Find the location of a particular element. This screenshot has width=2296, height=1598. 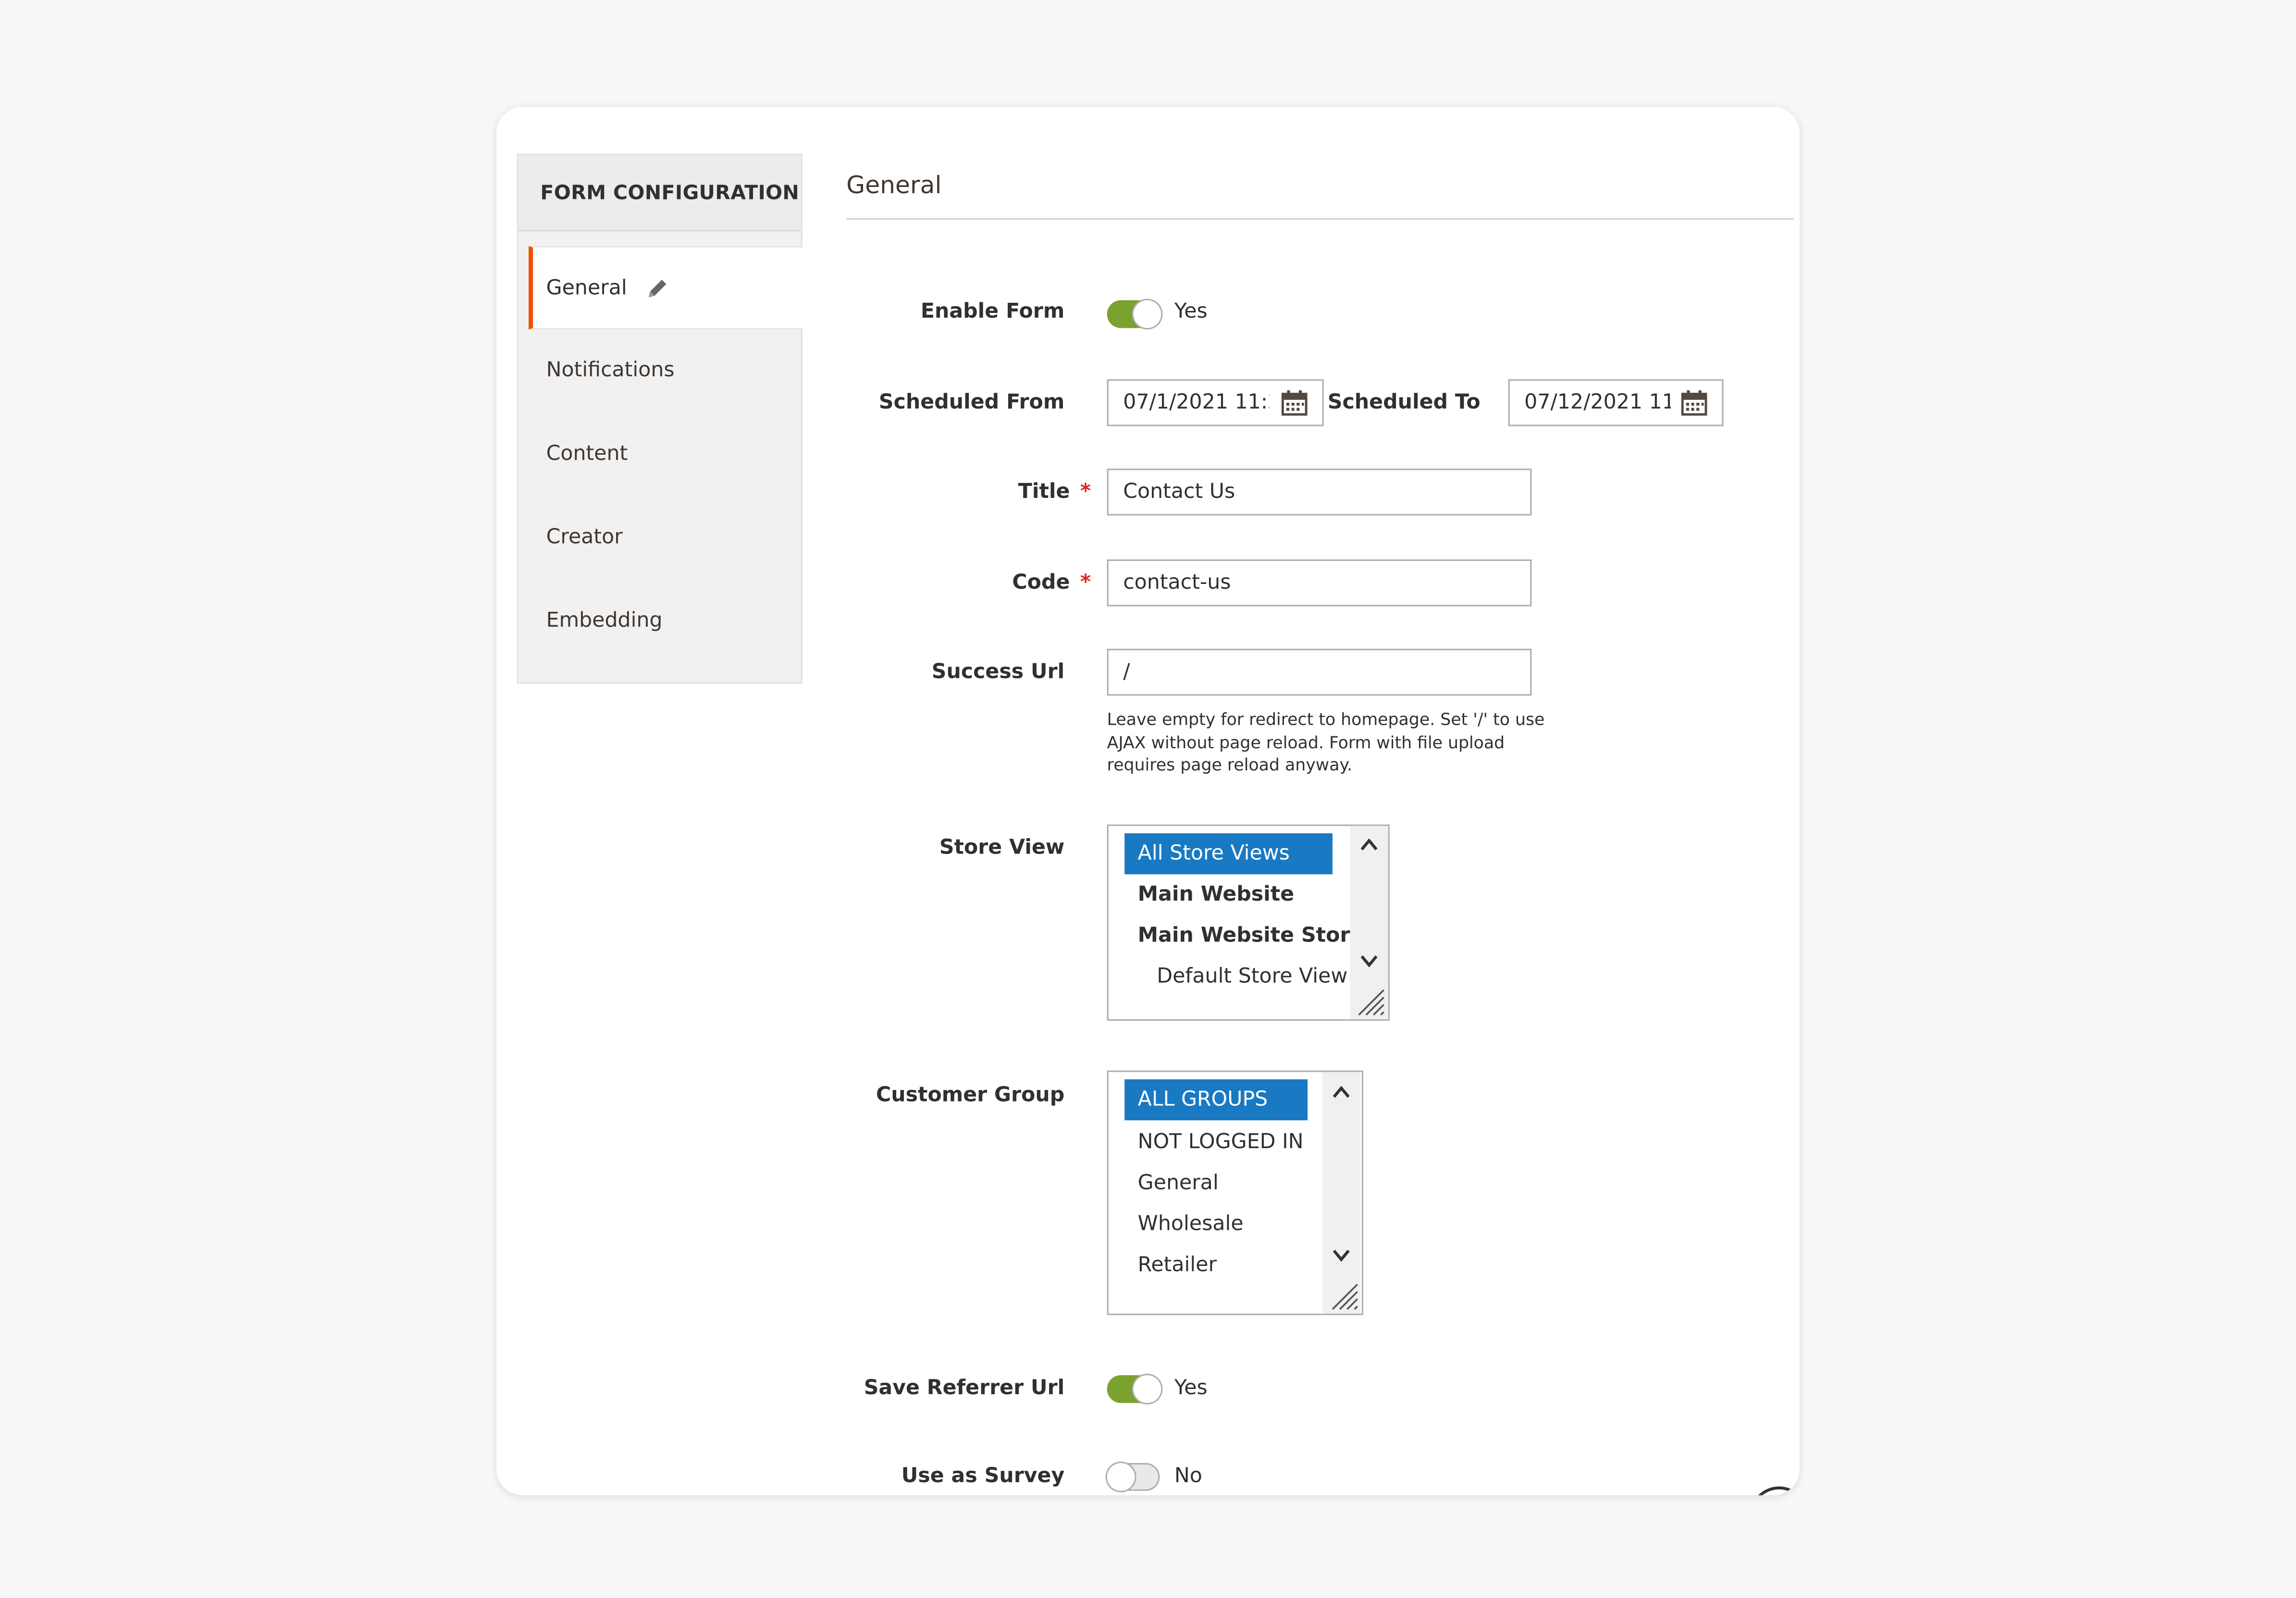

sidebar-item-content: Content is located at coordinates (665, 454).